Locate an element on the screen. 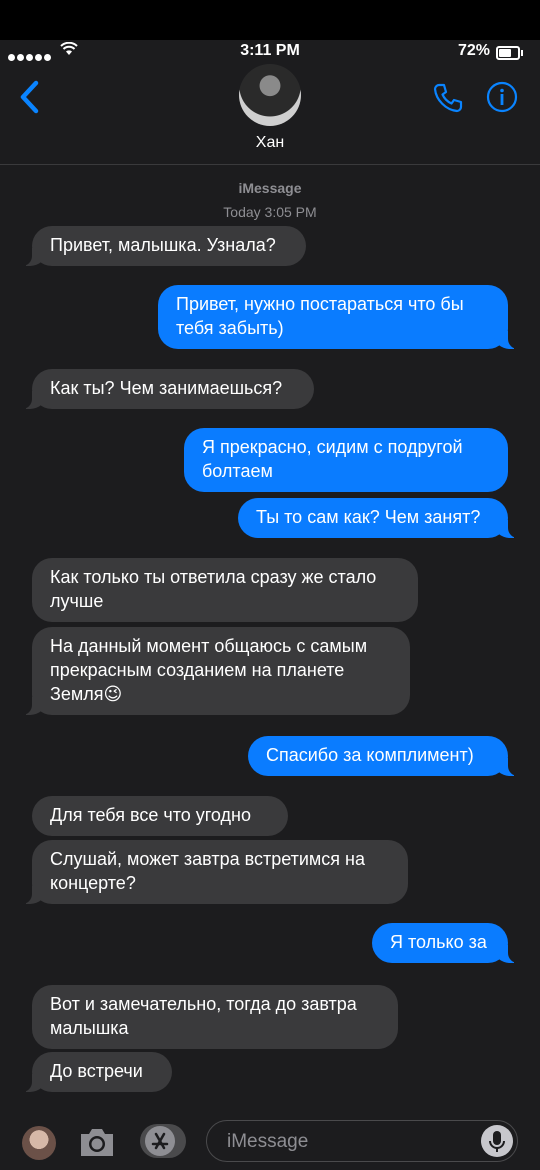 The height and width of the screenshot is (1170, 540). message-bubble: Для тебя все что угодно is located at coordinates (160, 816).